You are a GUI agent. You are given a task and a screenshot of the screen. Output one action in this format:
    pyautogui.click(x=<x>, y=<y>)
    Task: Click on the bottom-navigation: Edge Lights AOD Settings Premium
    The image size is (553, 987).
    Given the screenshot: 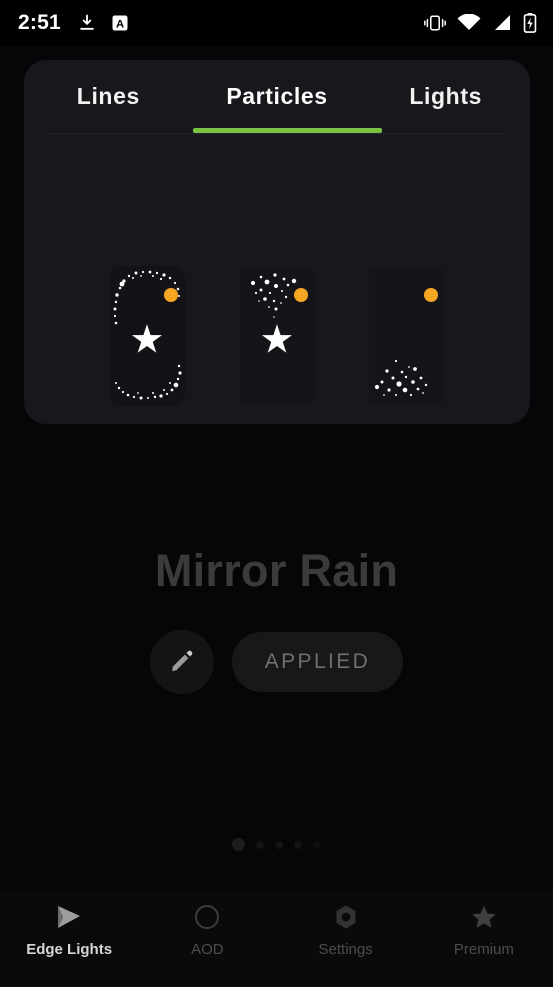 What is the action you would take?
    pyautogui.click(x=276, y=938)
    